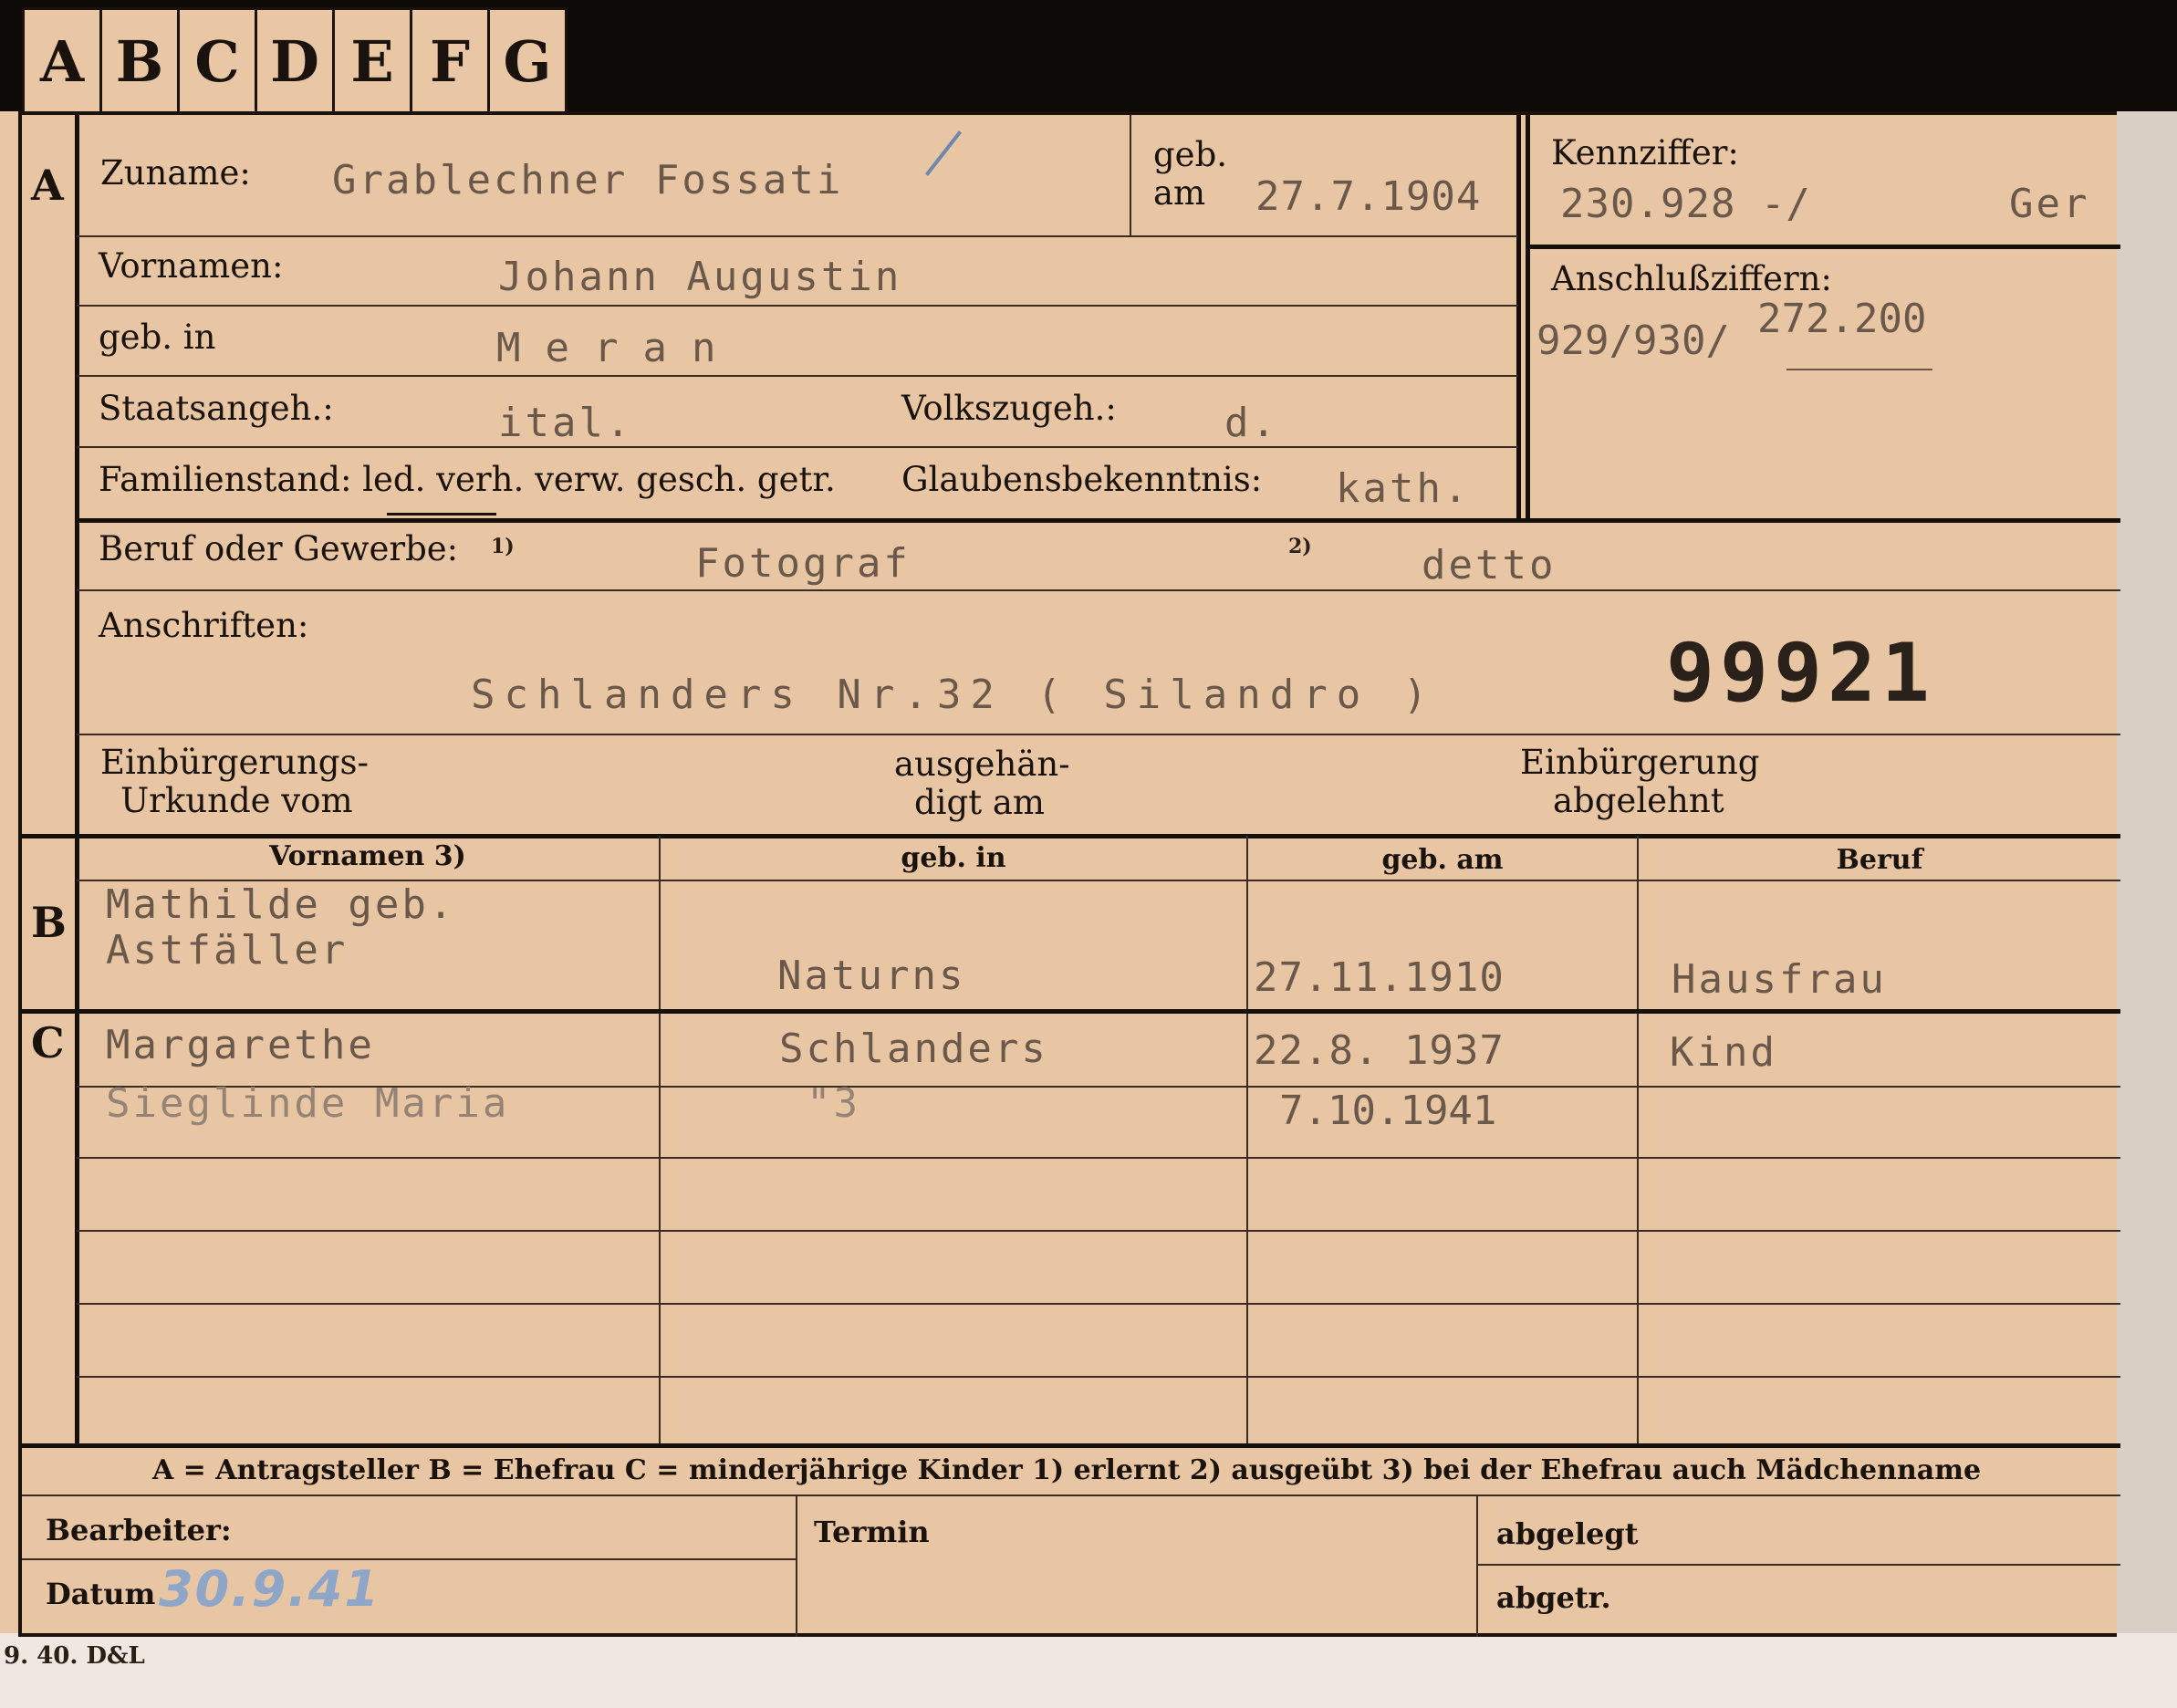  Describe the element at coordinates (218, 61) in the screenshot. I see `tab-c: C` at that location.